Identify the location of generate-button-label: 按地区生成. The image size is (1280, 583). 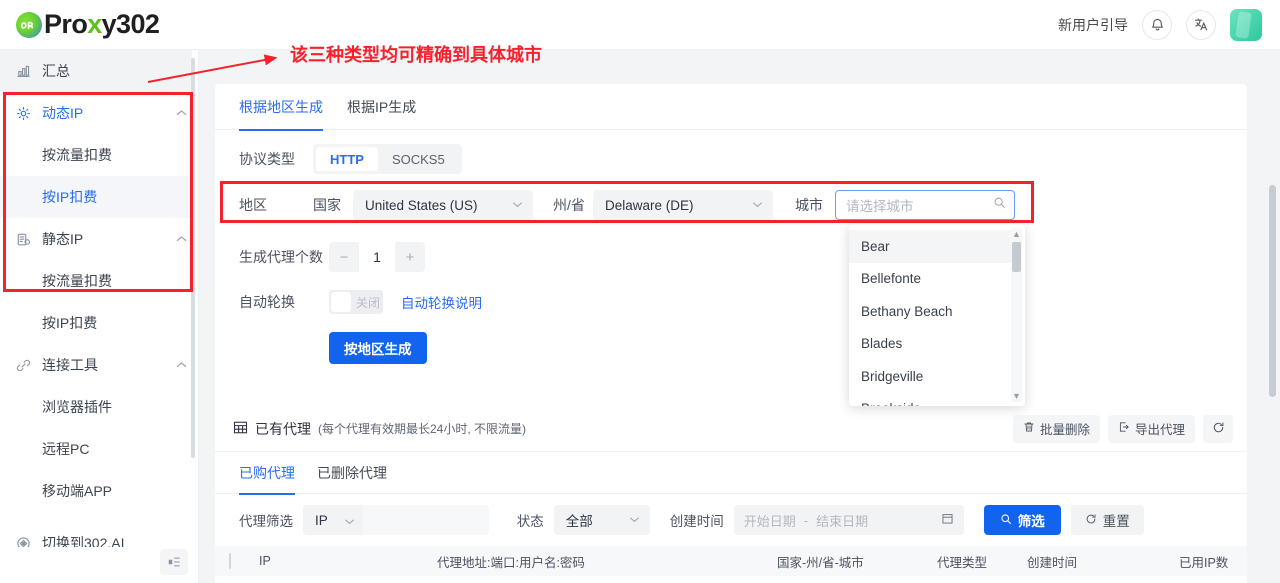
(378, 349).